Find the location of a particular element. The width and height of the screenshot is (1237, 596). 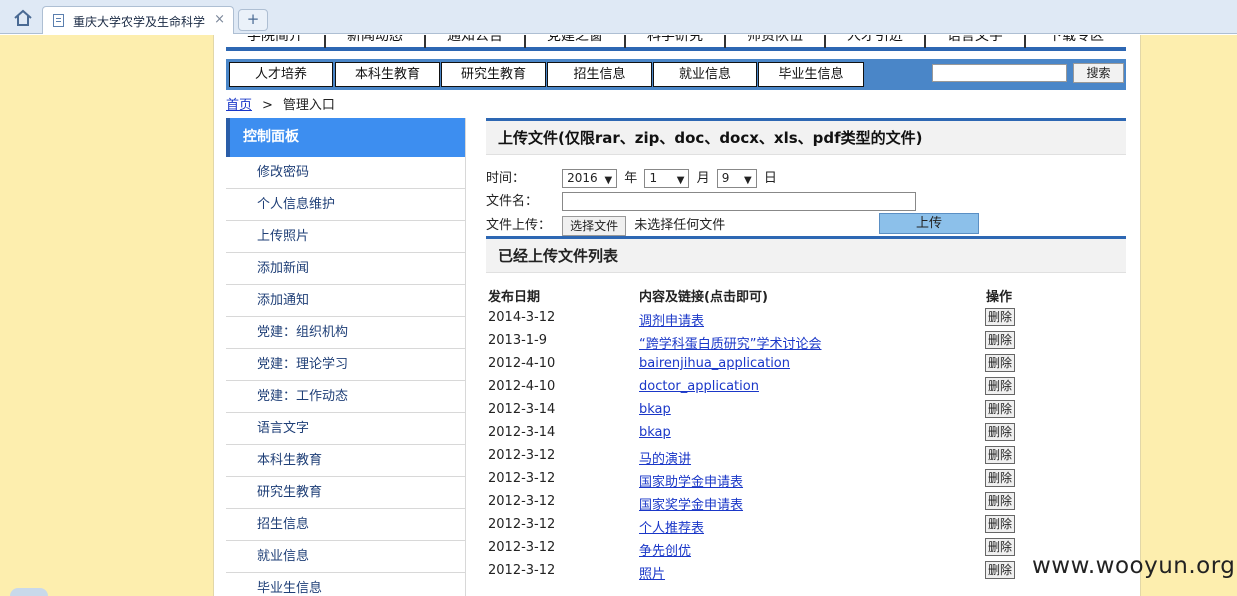

breadcrumb-home-link: 首页 is located at coordinates (239, 105).